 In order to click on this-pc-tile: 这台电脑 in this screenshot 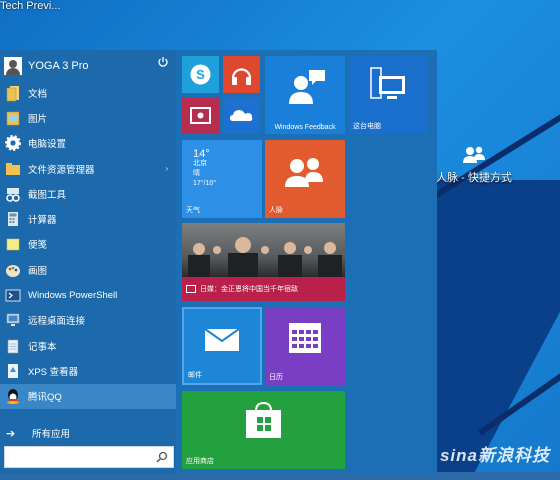, I will do `click(388, 95)`.